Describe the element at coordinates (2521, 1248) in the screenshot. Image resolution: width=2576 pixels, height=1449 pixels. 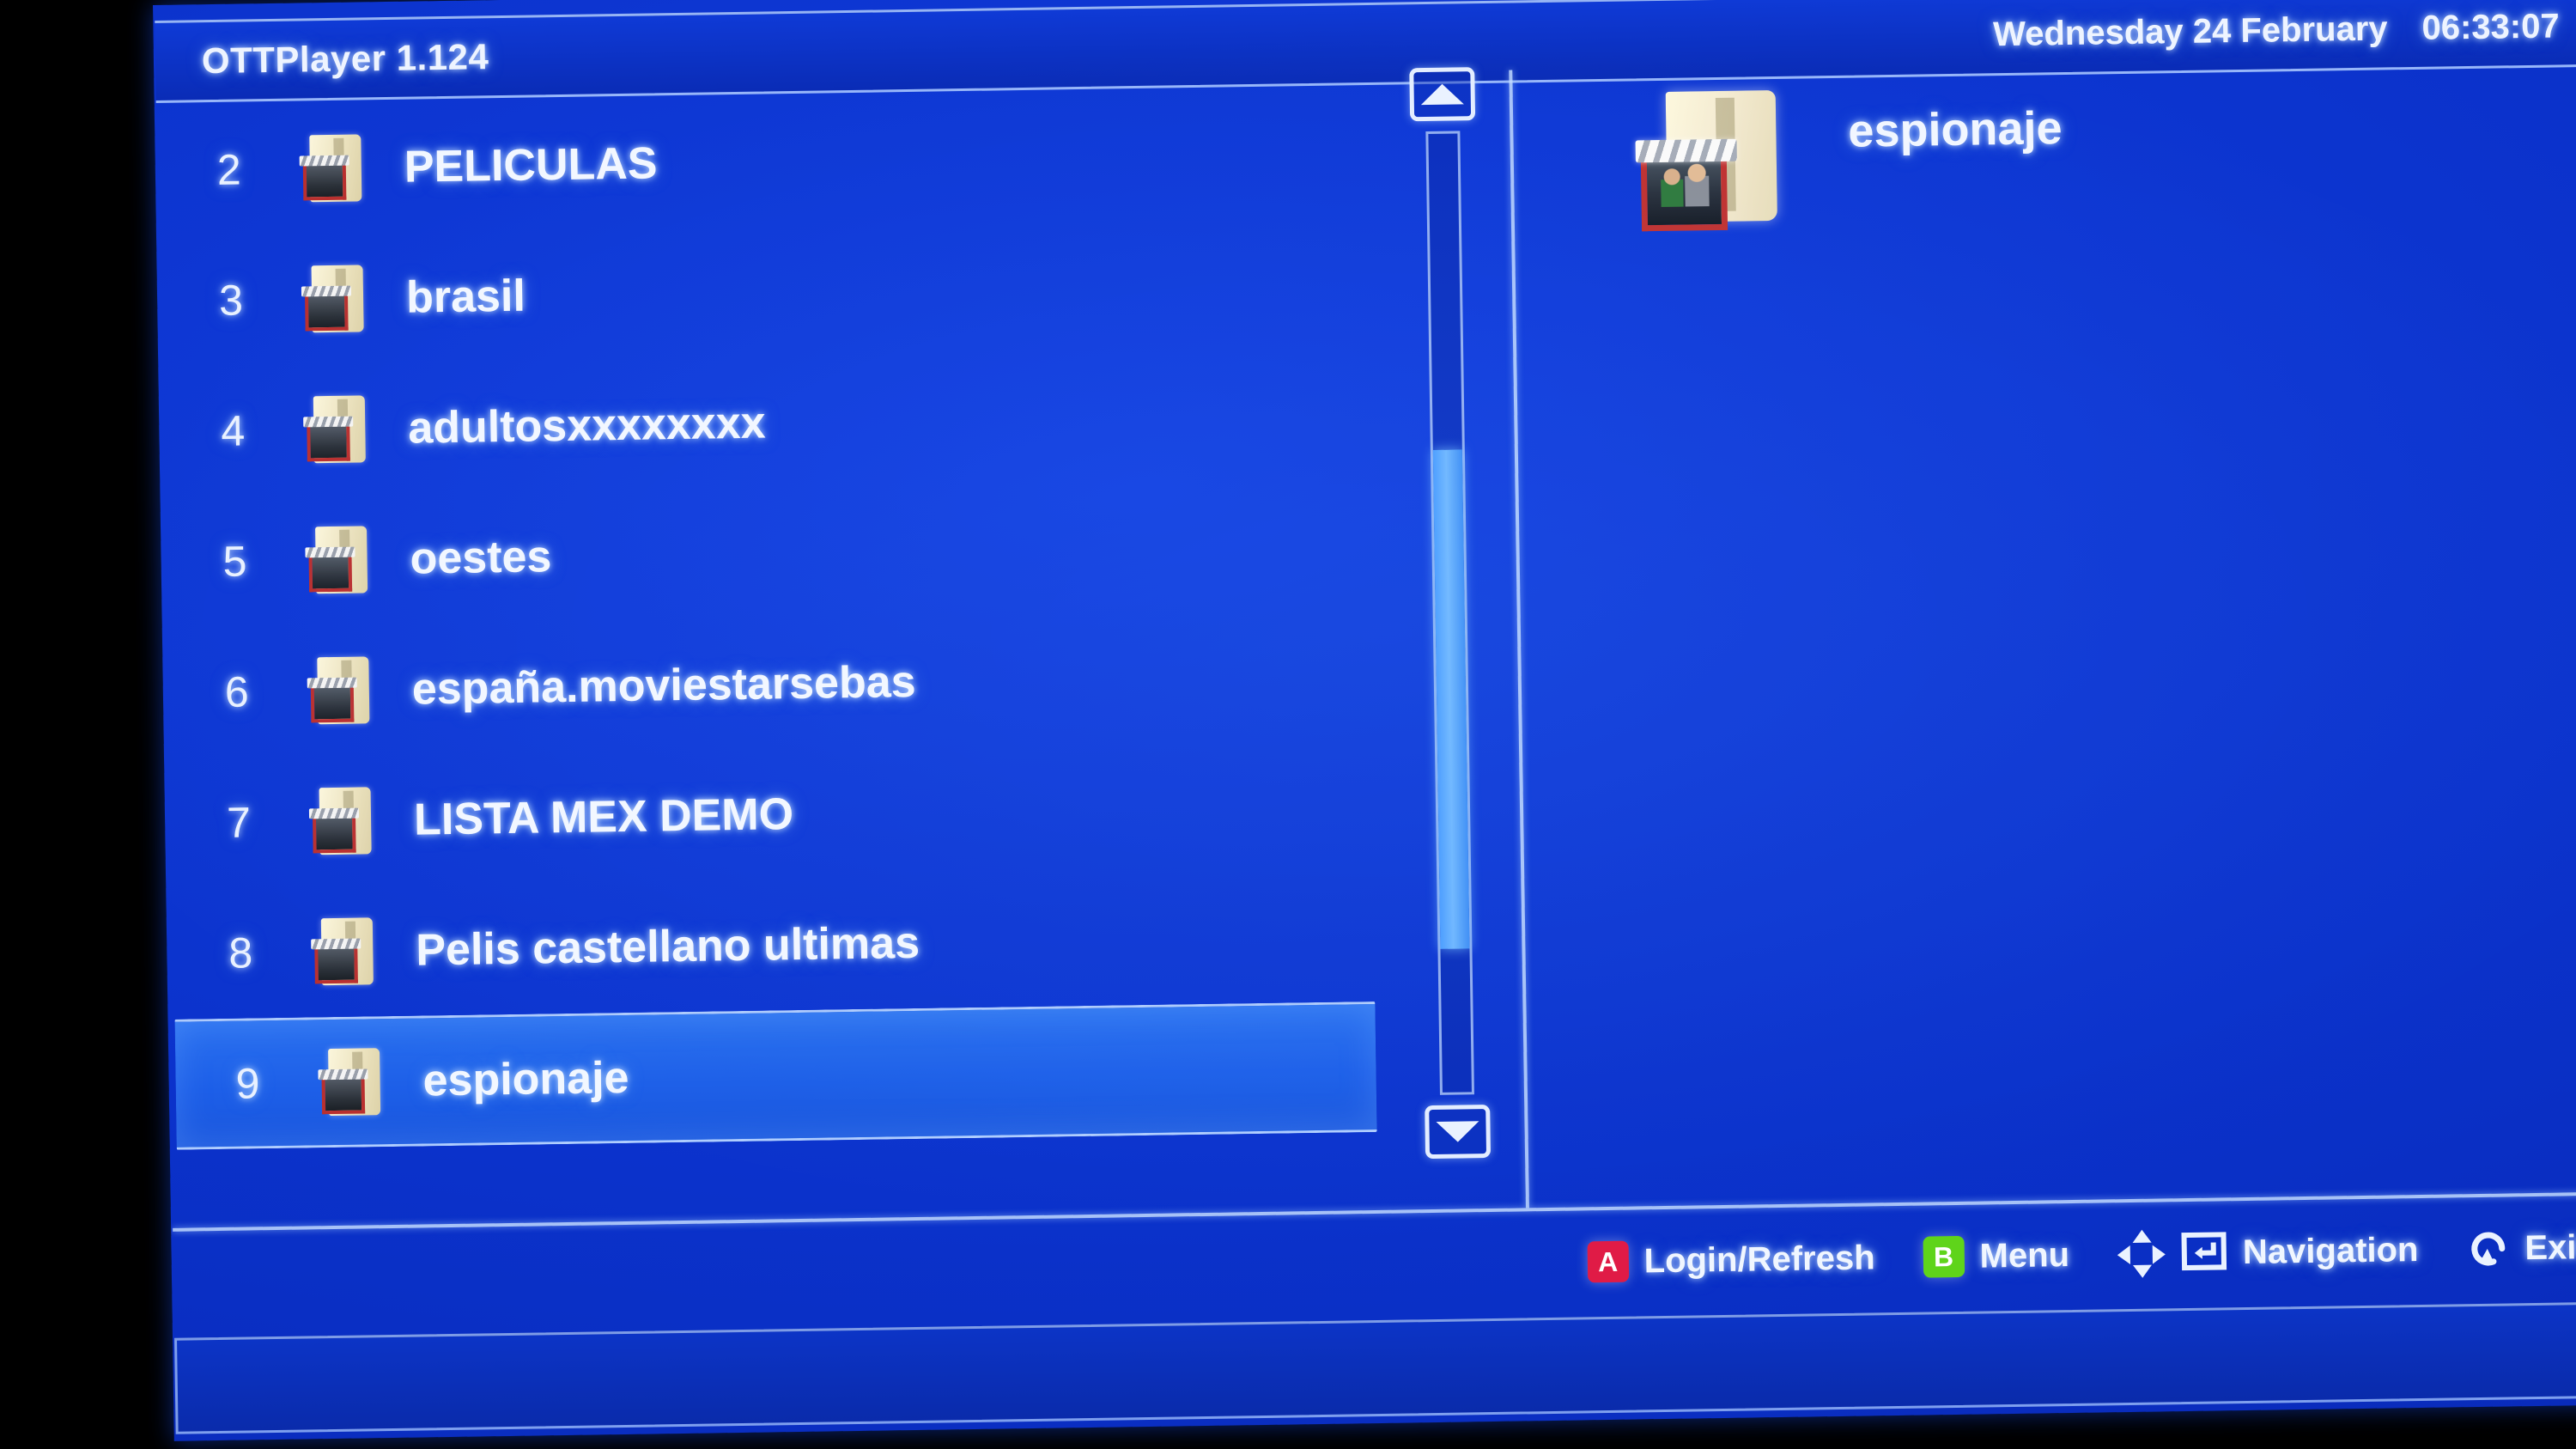
I see `action-exit: Exit` at that location.